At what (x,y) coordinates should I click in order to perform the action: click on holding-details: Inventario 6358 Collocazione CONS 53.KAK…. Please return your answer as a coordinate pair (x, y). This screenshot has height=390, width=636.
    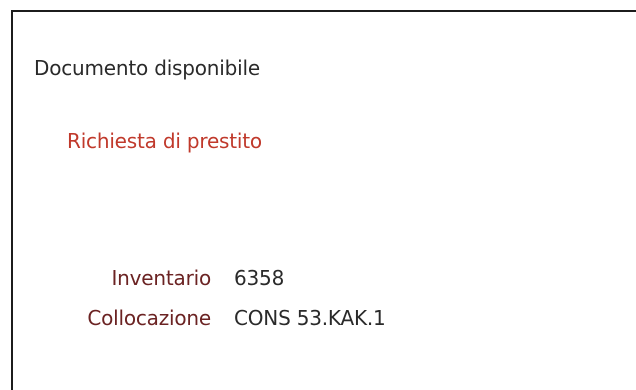
    Looking at the image, I should click on (223, 306).